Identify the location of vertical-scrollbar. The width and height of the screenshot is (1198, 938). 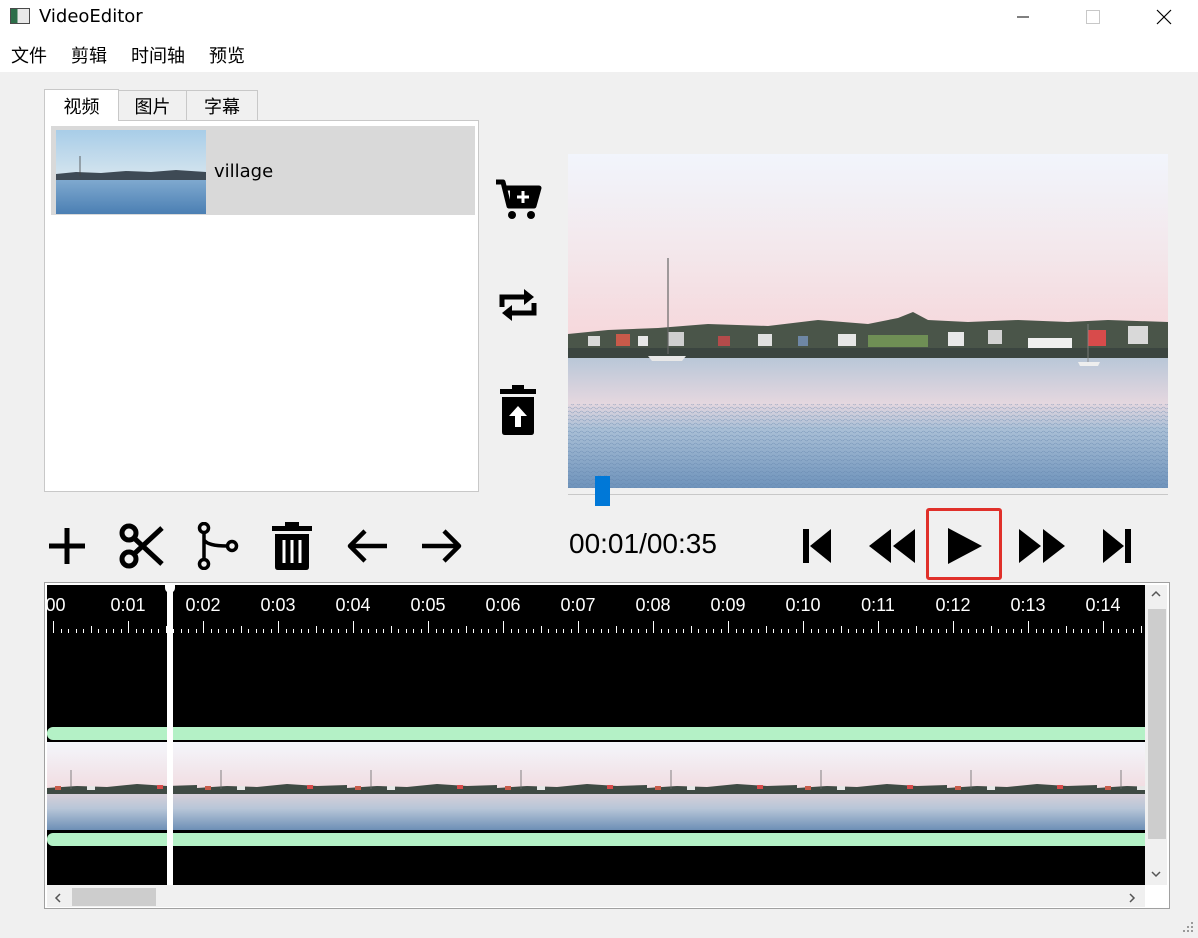
(1156, 735).